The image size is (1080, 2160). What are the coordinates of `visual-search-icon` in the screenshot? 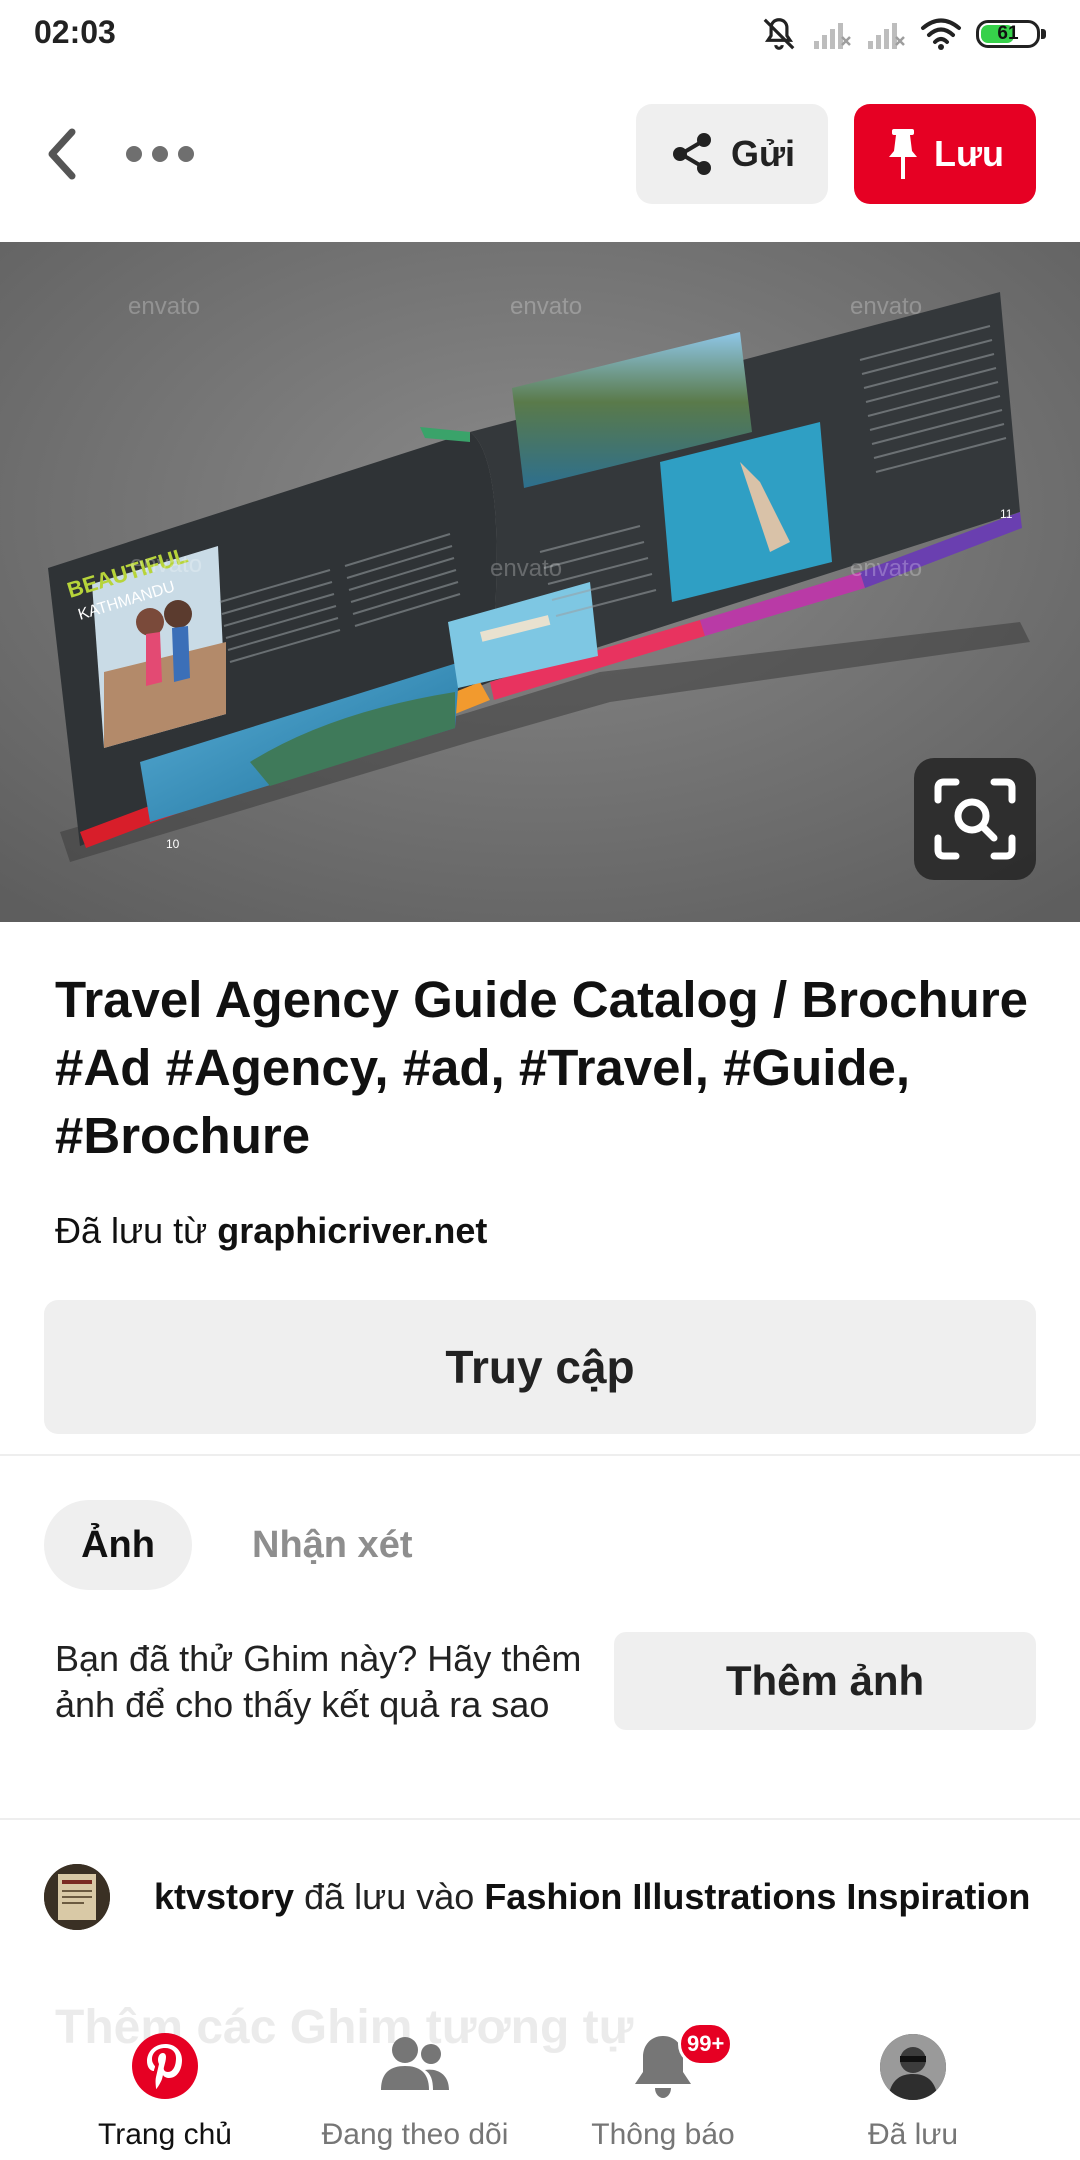 It's located at (975, 819).